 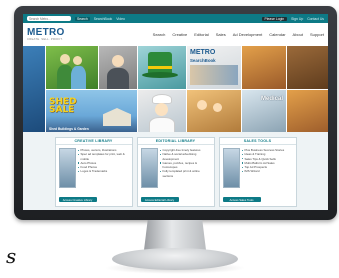 What do you see at coordinates (277, 34) in the screenshot?
I see `nav-calendar: Calendar` at bounding box center [277, 34].